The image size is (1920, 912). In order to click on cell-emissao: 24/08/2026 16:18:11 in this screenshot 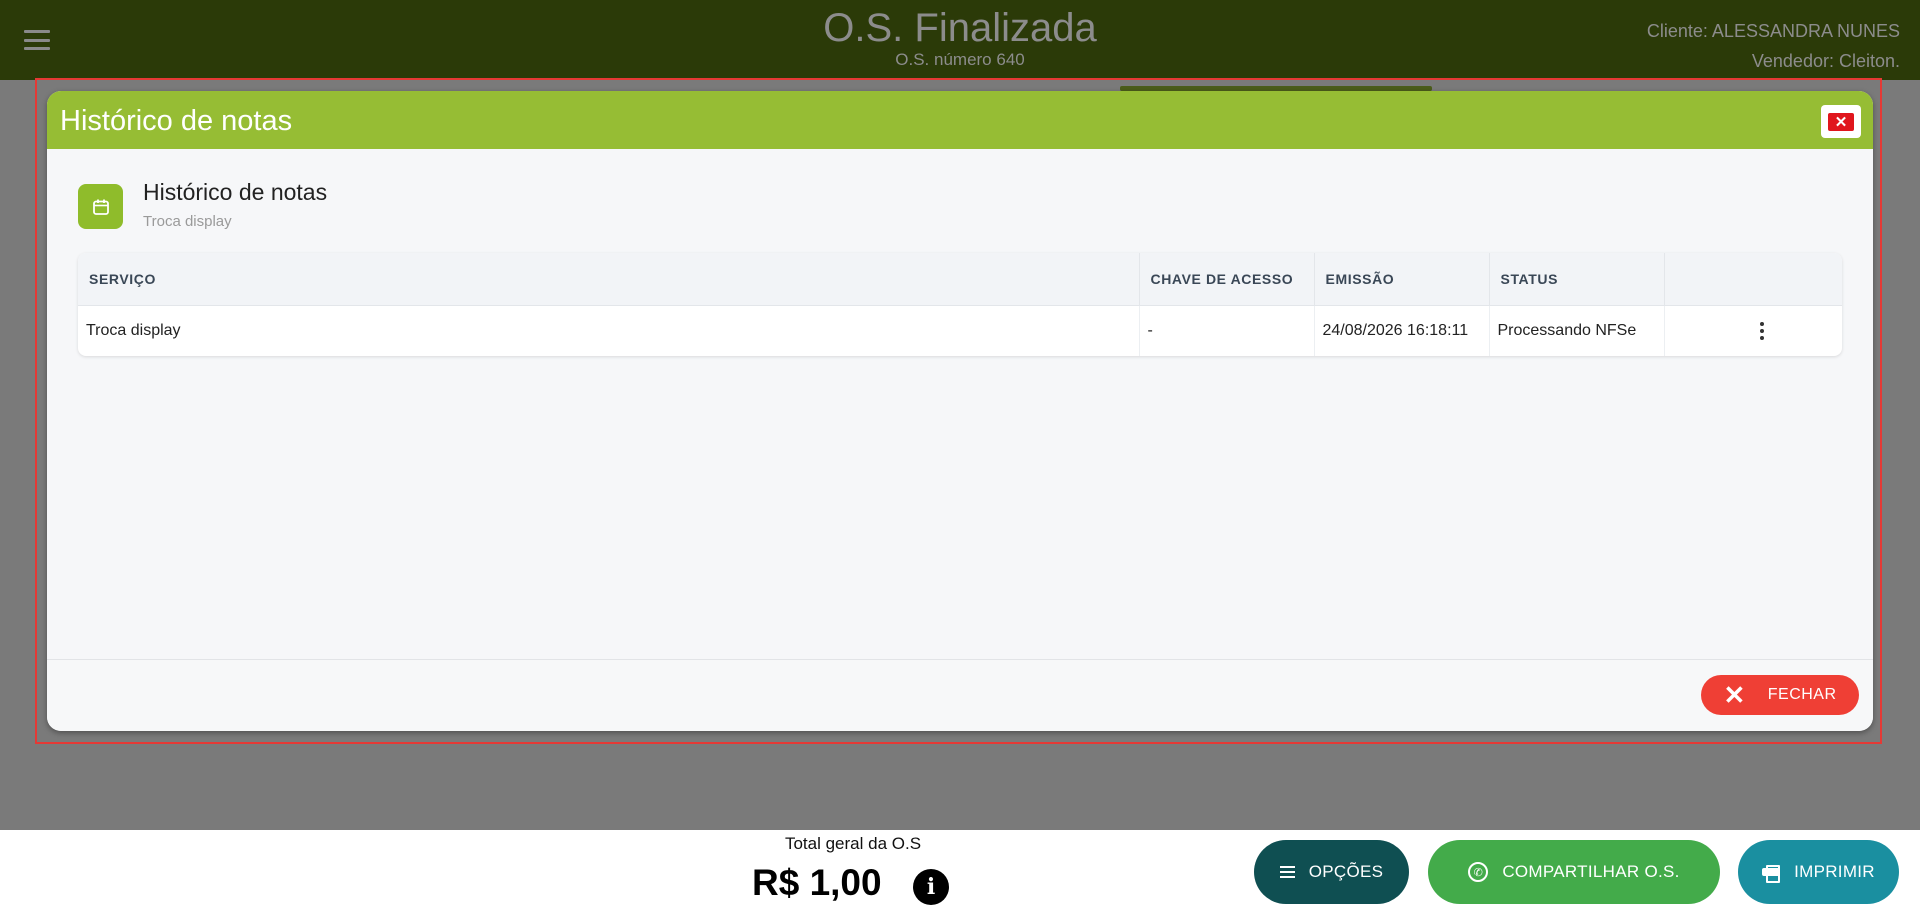, I will do `click(1402, 330)`.